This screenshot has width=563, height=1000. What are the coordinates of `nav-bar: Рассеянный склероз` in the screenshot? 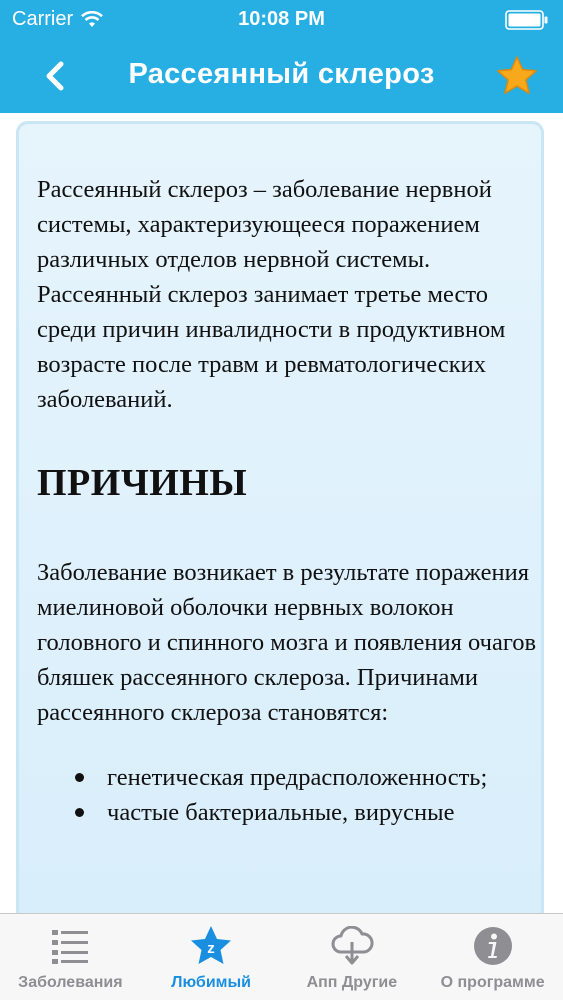 It's located at (281, 76).